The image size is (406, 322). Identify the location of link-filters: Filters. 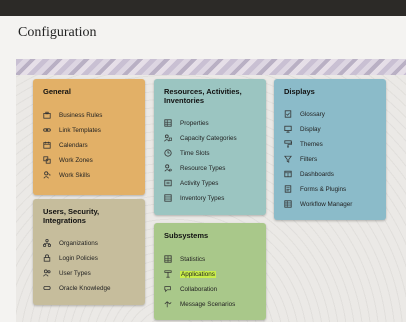
(300, 159).